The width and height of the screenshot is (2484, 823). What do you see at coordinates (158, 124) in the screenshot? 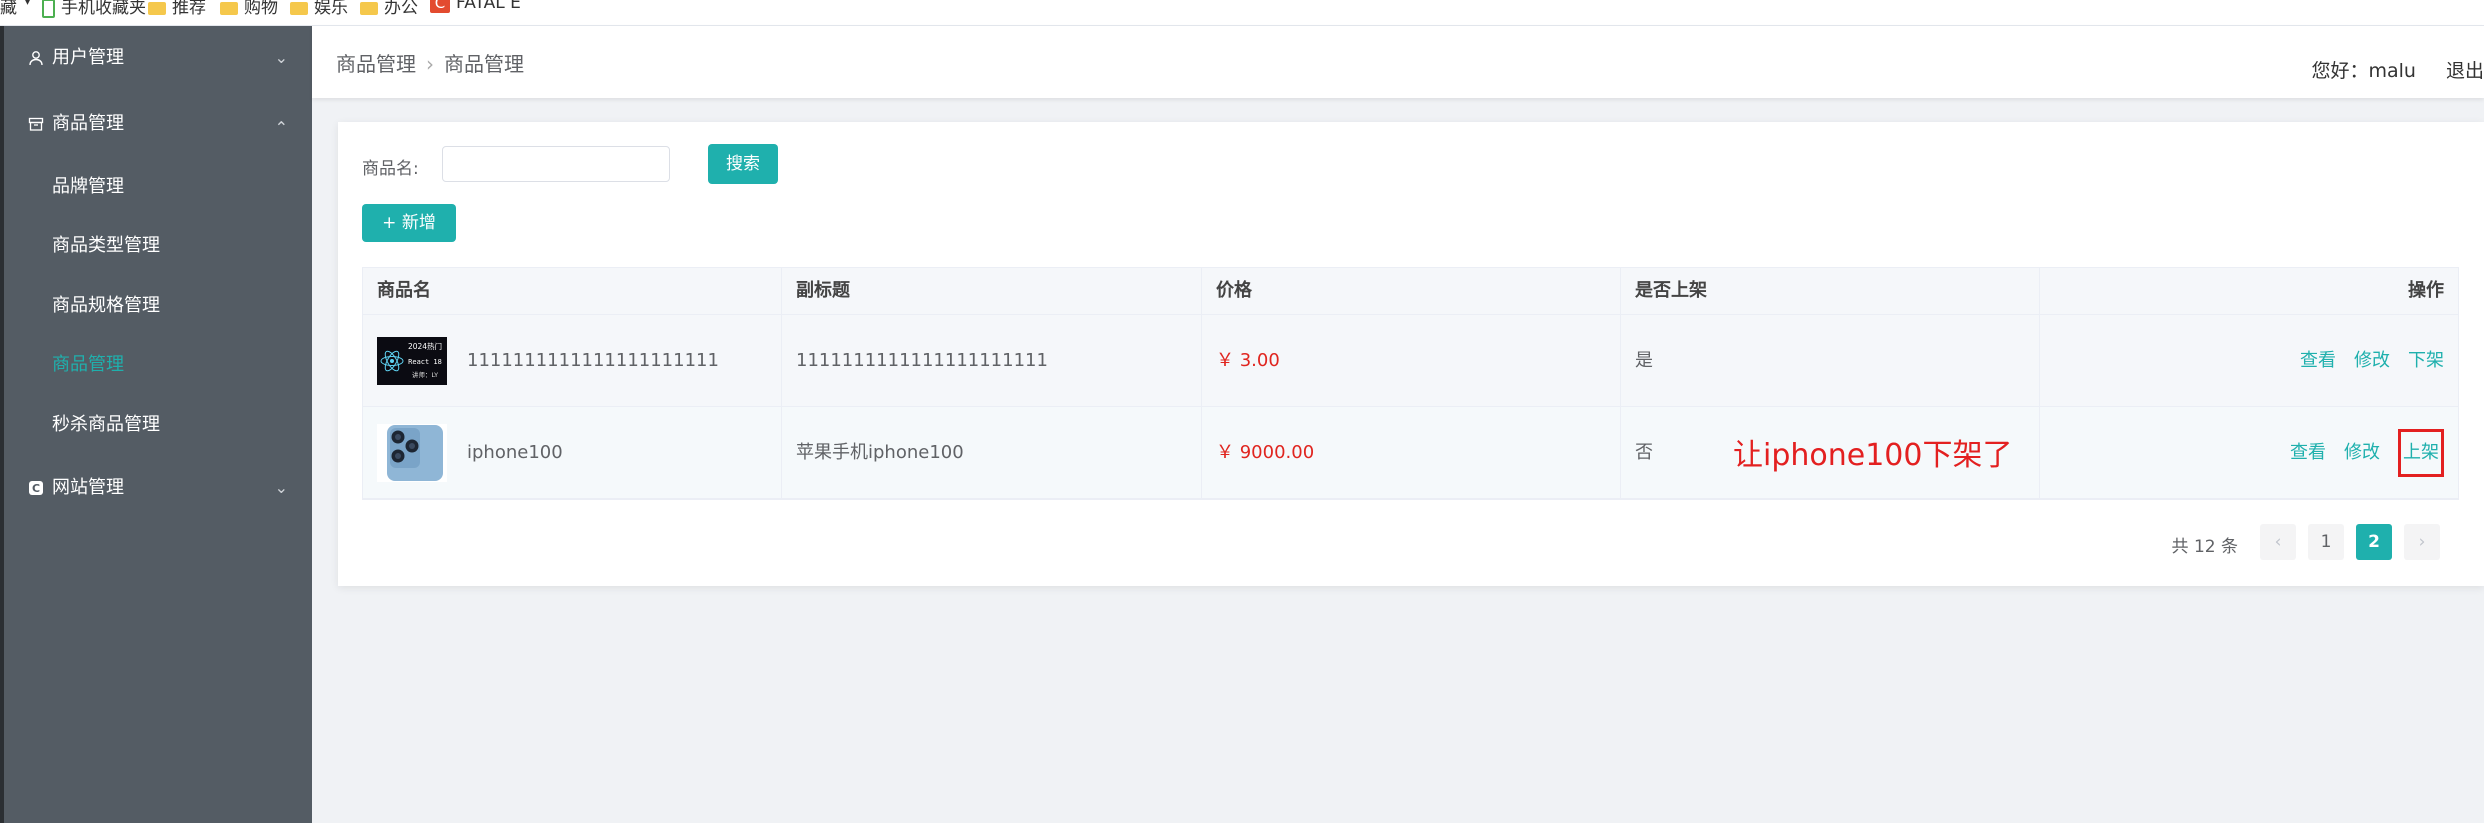
I see `menu-goods-management: 商品管理 ⌃` at bounding box center [158, 124].